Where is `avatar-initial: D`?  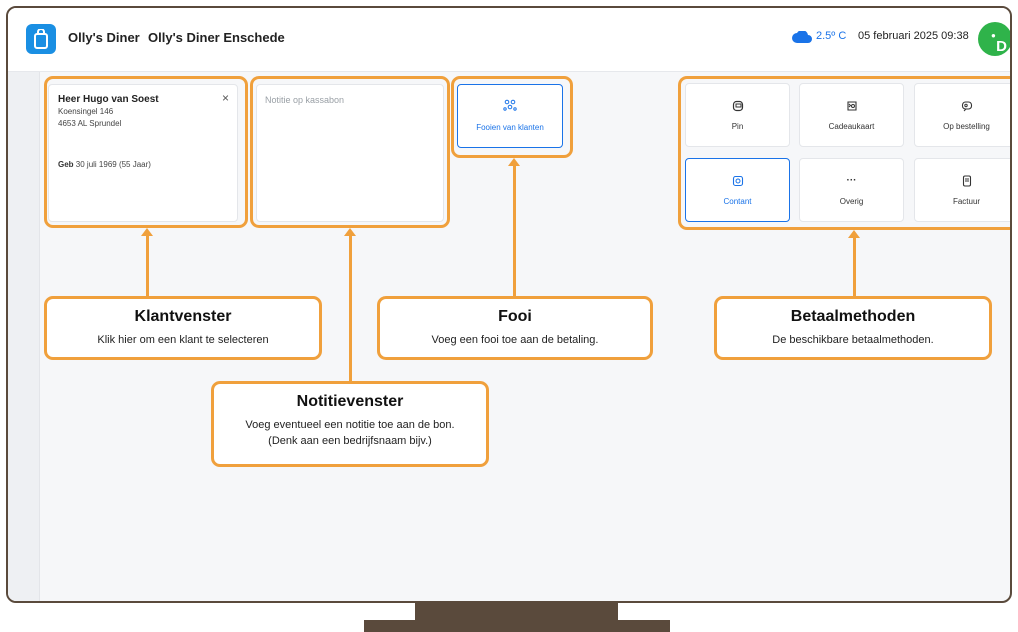
avatar-initial: D is located at coordinates (1001, 46).